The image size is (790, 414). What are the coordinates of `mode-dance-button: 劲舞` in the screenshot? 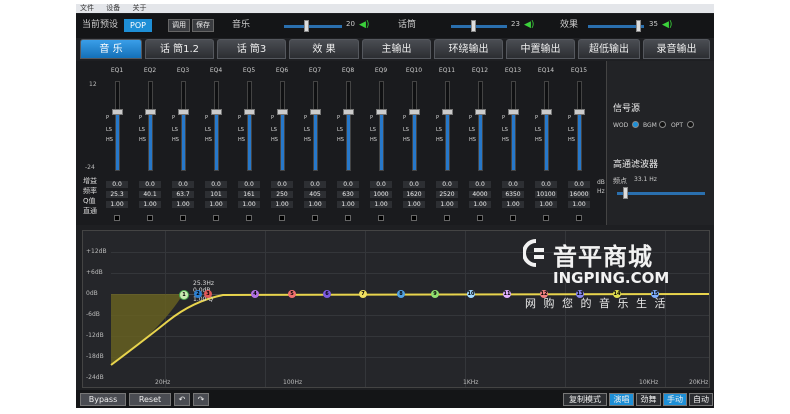 It's located at (648, 399).